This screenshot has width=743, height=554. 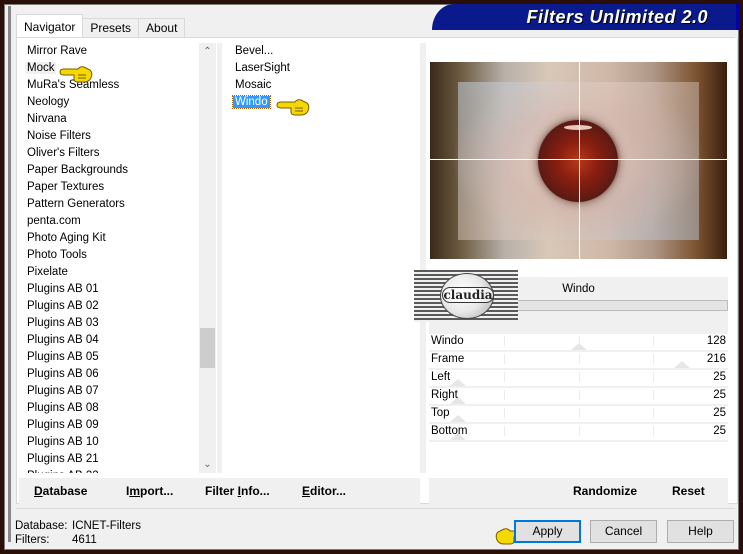 I want to click on category-item: Paper Textures, so click(x=111, y=187).